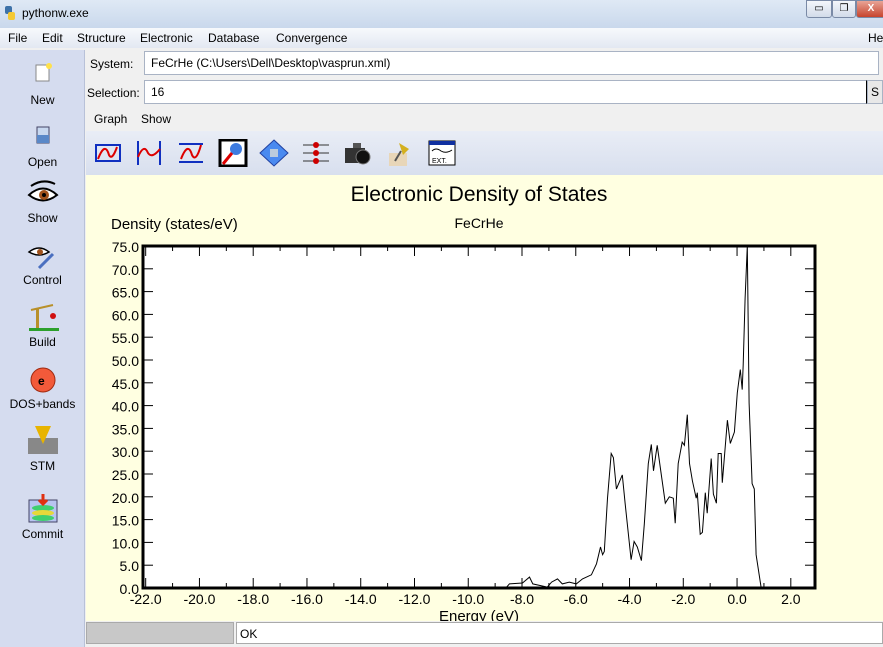 This screenshot has width=883, height=647. Describe the element at coordinates (101, 38) in the screenshot. I see `menu-structure: Structure` at that location.